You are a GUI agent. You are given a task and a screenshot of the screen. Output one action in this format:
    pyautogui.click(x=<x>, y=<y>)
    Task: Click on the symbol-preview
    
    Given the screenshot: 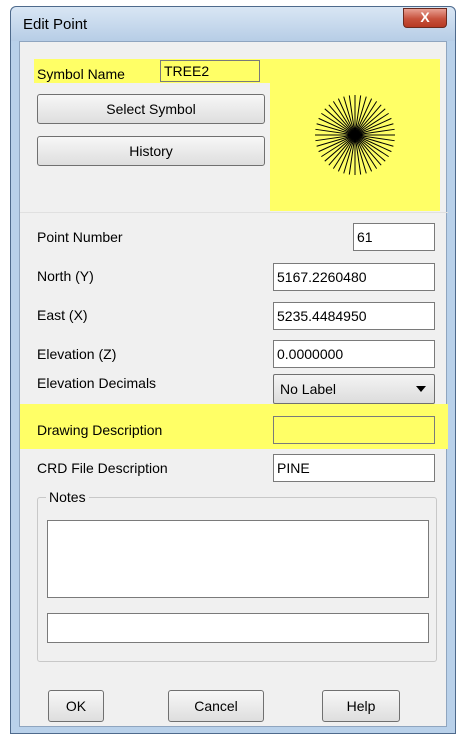 What is the action you would take?
    pyautogui.click(x=355, y=135)
    